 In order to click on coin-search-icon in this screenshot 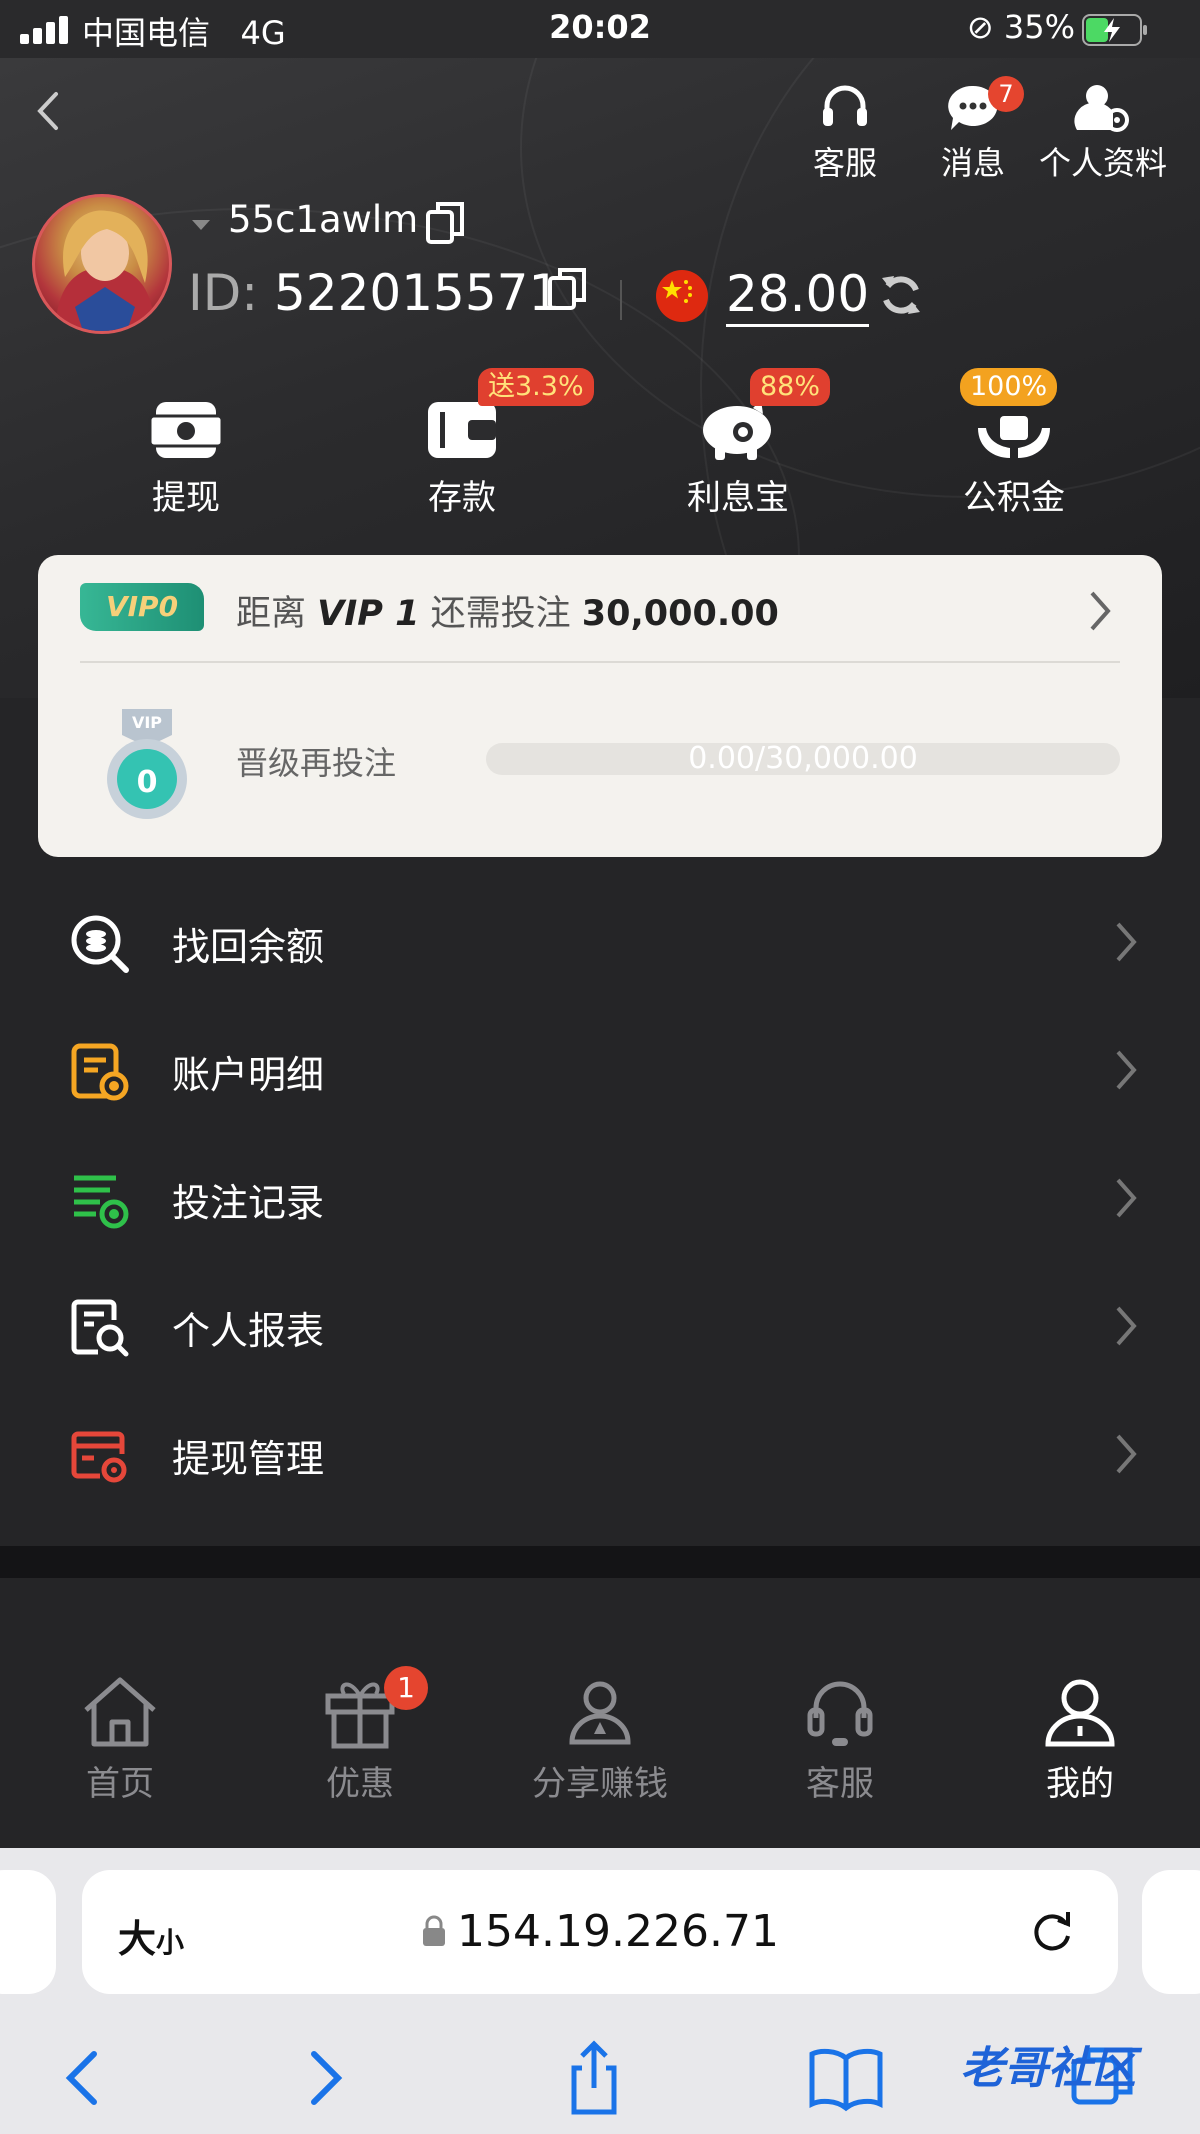, I will do `click(100, 944)`.